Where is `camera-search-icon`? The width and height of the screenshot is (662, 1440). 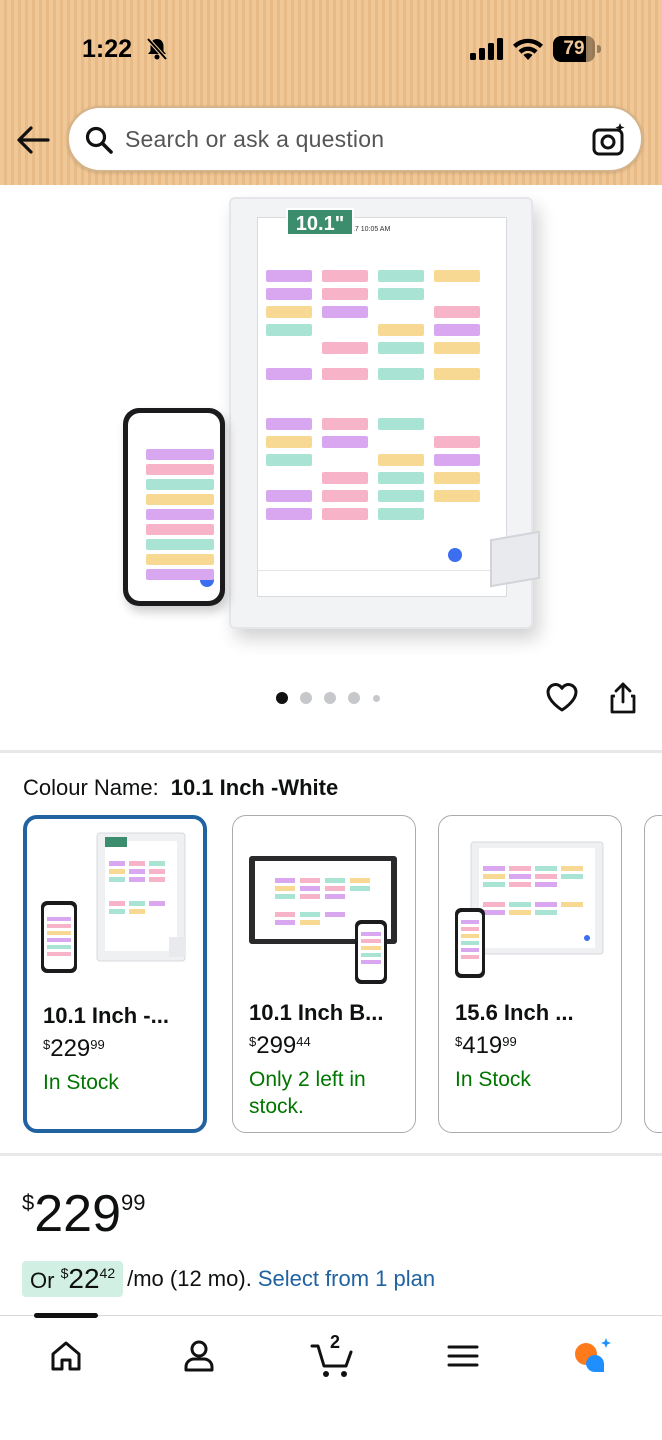 camera-search-icon is located at coordinates (609, 140).